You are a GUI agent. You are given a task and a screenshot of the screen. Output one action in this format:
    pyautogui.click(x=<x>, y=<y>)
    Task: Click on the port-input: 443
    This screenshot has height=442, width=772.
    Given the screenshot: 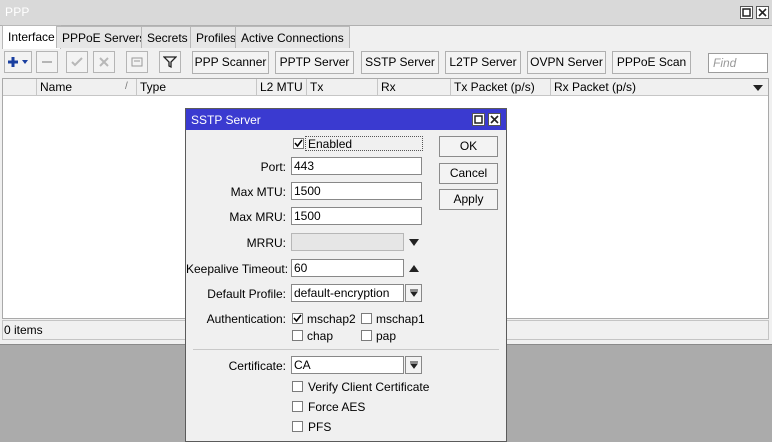 What is the action you would take?
    pyautogui.click(x=356, y=166)
    